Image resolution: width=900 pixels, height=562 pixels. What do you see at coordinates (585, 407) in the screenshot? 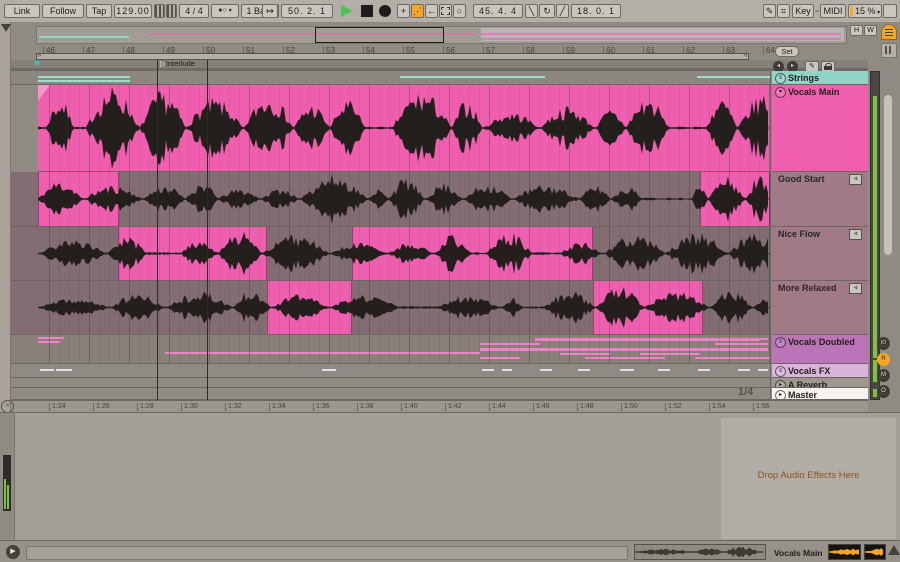
I see `time-label: 1:48` at bounding box center [585, 407].